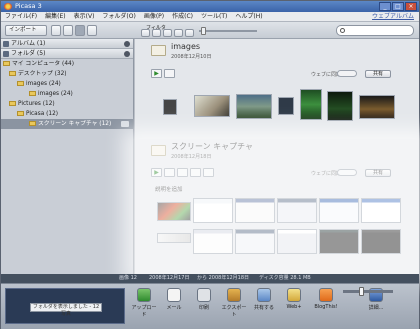 Image resolution: width=420 pixels, height=329 pixels. I want to click on menu-edit: 編集(E), so click(55, 16).